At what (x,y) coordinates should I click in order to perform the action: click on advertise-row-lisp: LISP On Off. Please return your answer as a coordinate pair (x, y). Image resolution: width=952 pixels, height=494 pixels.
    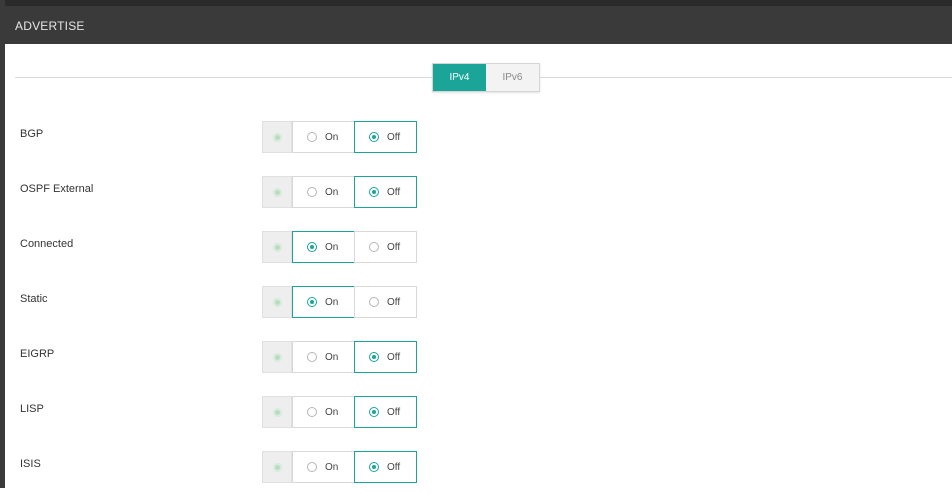
    Looking at the image, I should click on (476, 411).